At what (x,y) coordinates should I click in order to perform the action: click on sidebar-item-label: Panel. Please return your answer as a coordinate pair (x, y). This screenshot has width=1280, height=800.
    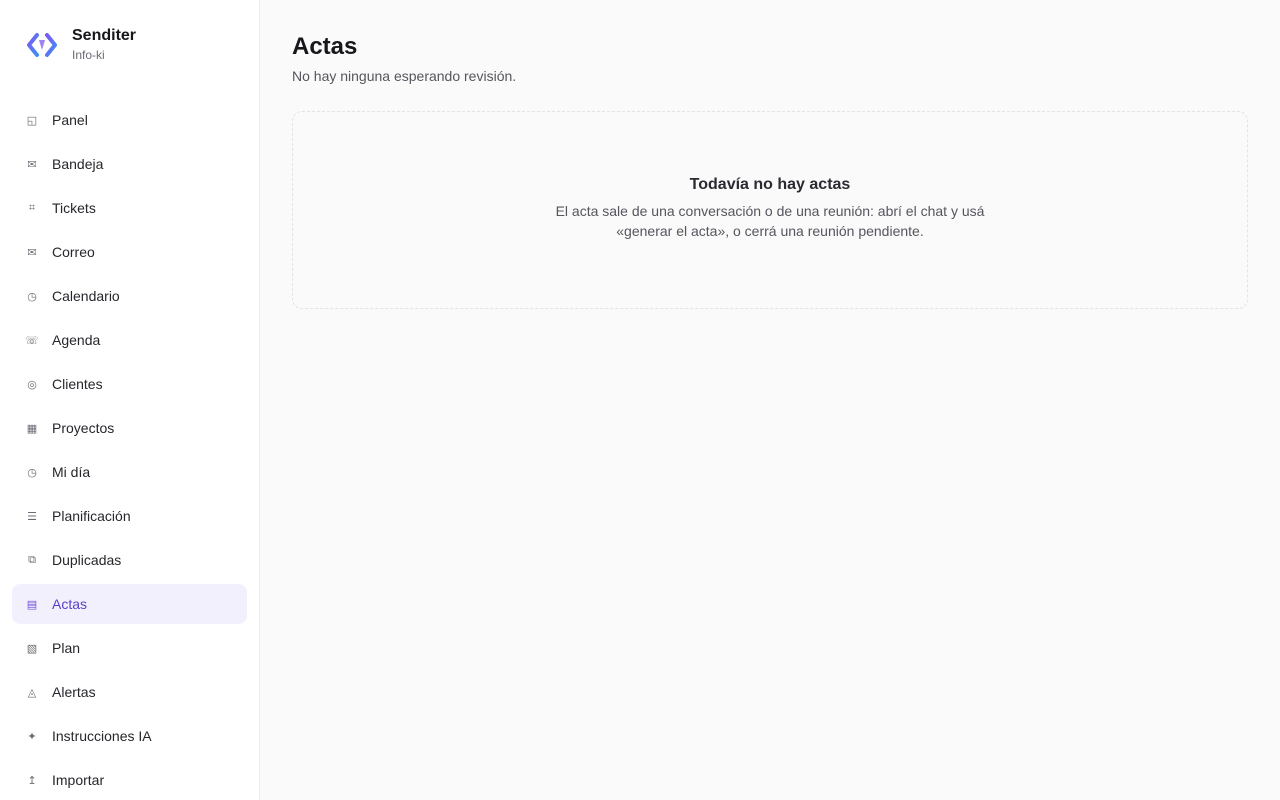
    Looking at the image, I should click on (70, 120).